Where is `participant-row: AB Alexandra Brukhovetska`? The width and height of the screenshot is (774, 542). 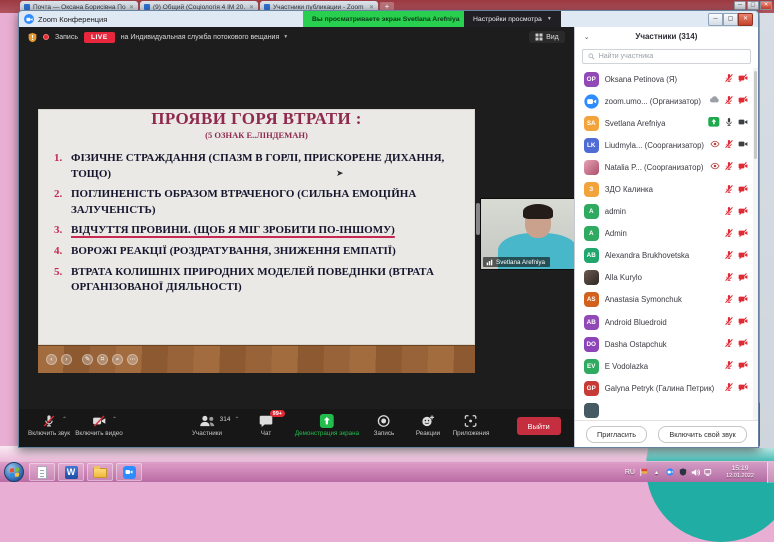
participant-row: AB Alexandra Brukhovetska is located at coordinates (666, 256).